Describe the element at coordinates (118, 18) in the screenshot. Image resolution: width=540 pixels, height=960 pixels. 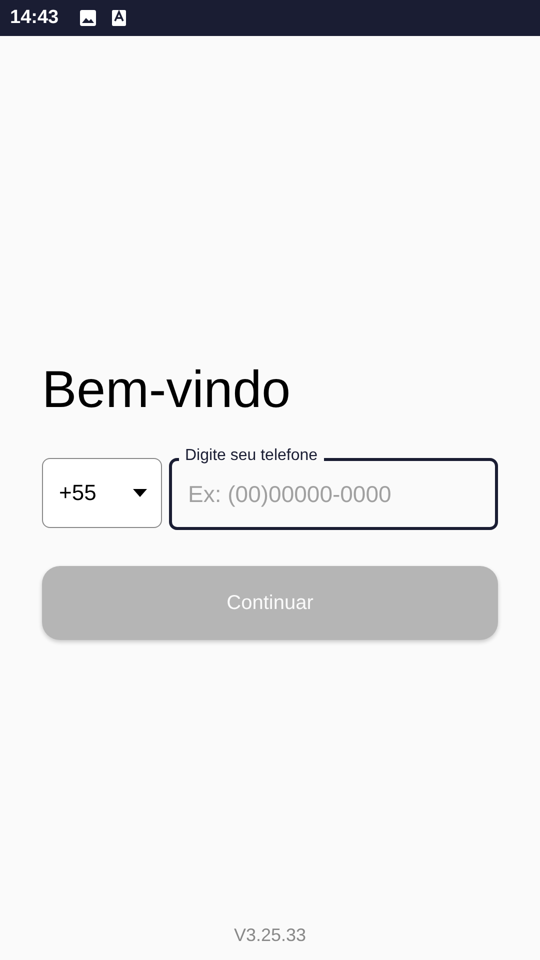
I see `text-icon` at that location.